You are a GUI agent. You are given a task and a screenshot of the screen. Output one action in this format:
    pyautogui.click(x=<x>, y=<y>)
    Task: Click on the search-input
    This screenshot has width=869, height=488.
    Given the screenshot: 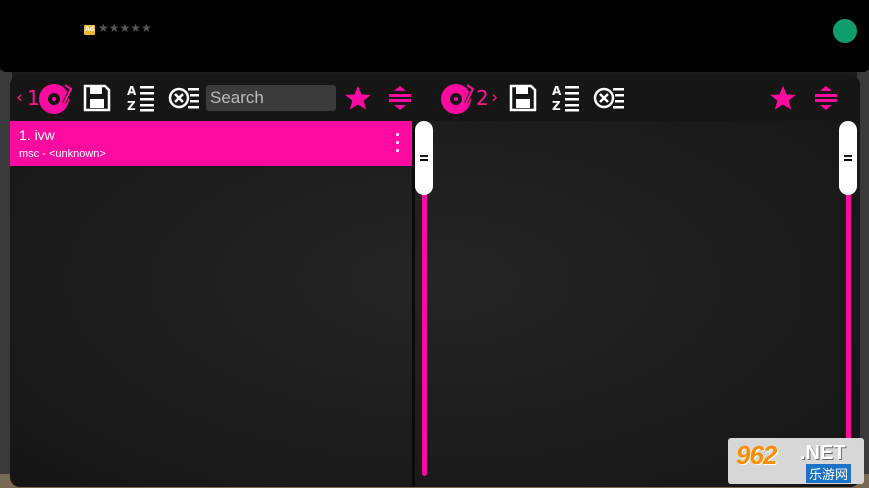 What is the action you would take?
    pyautogui.click(x=271, y=98)
    